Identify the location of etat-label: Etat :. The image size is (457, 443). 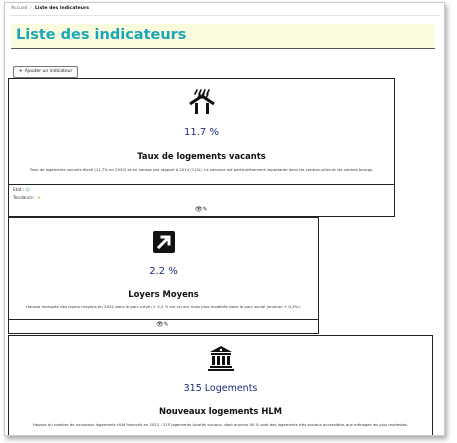
(19, 189).